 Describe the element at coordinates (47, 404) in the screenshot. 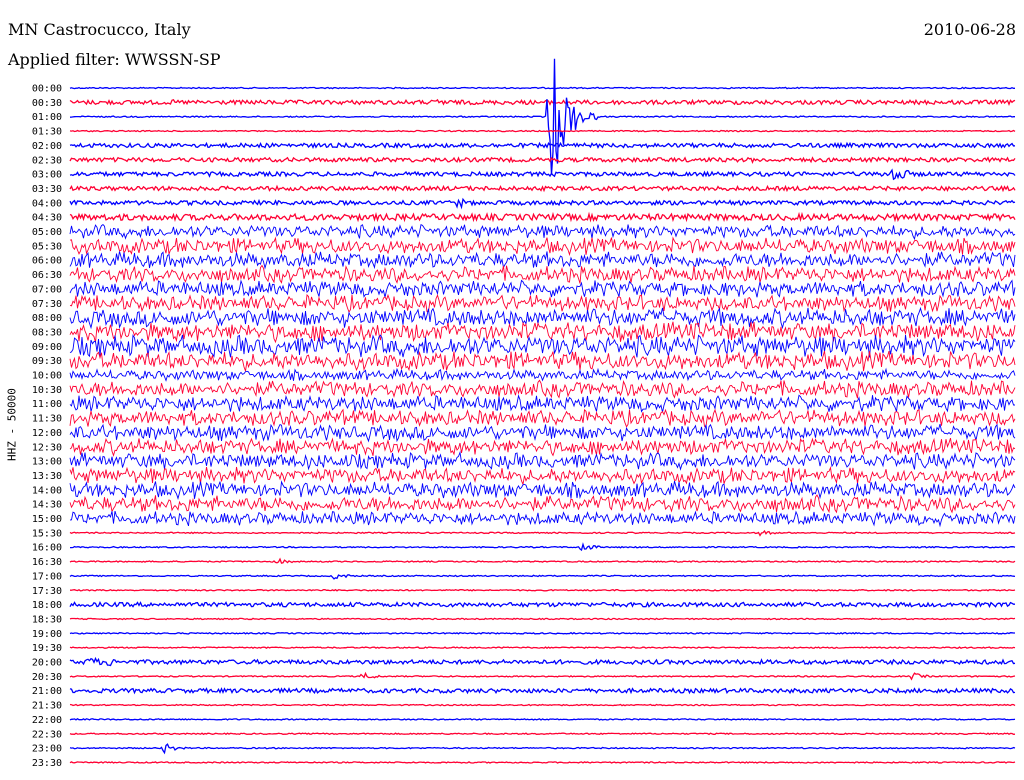

I see `row-label-22: 11:00` at that location.